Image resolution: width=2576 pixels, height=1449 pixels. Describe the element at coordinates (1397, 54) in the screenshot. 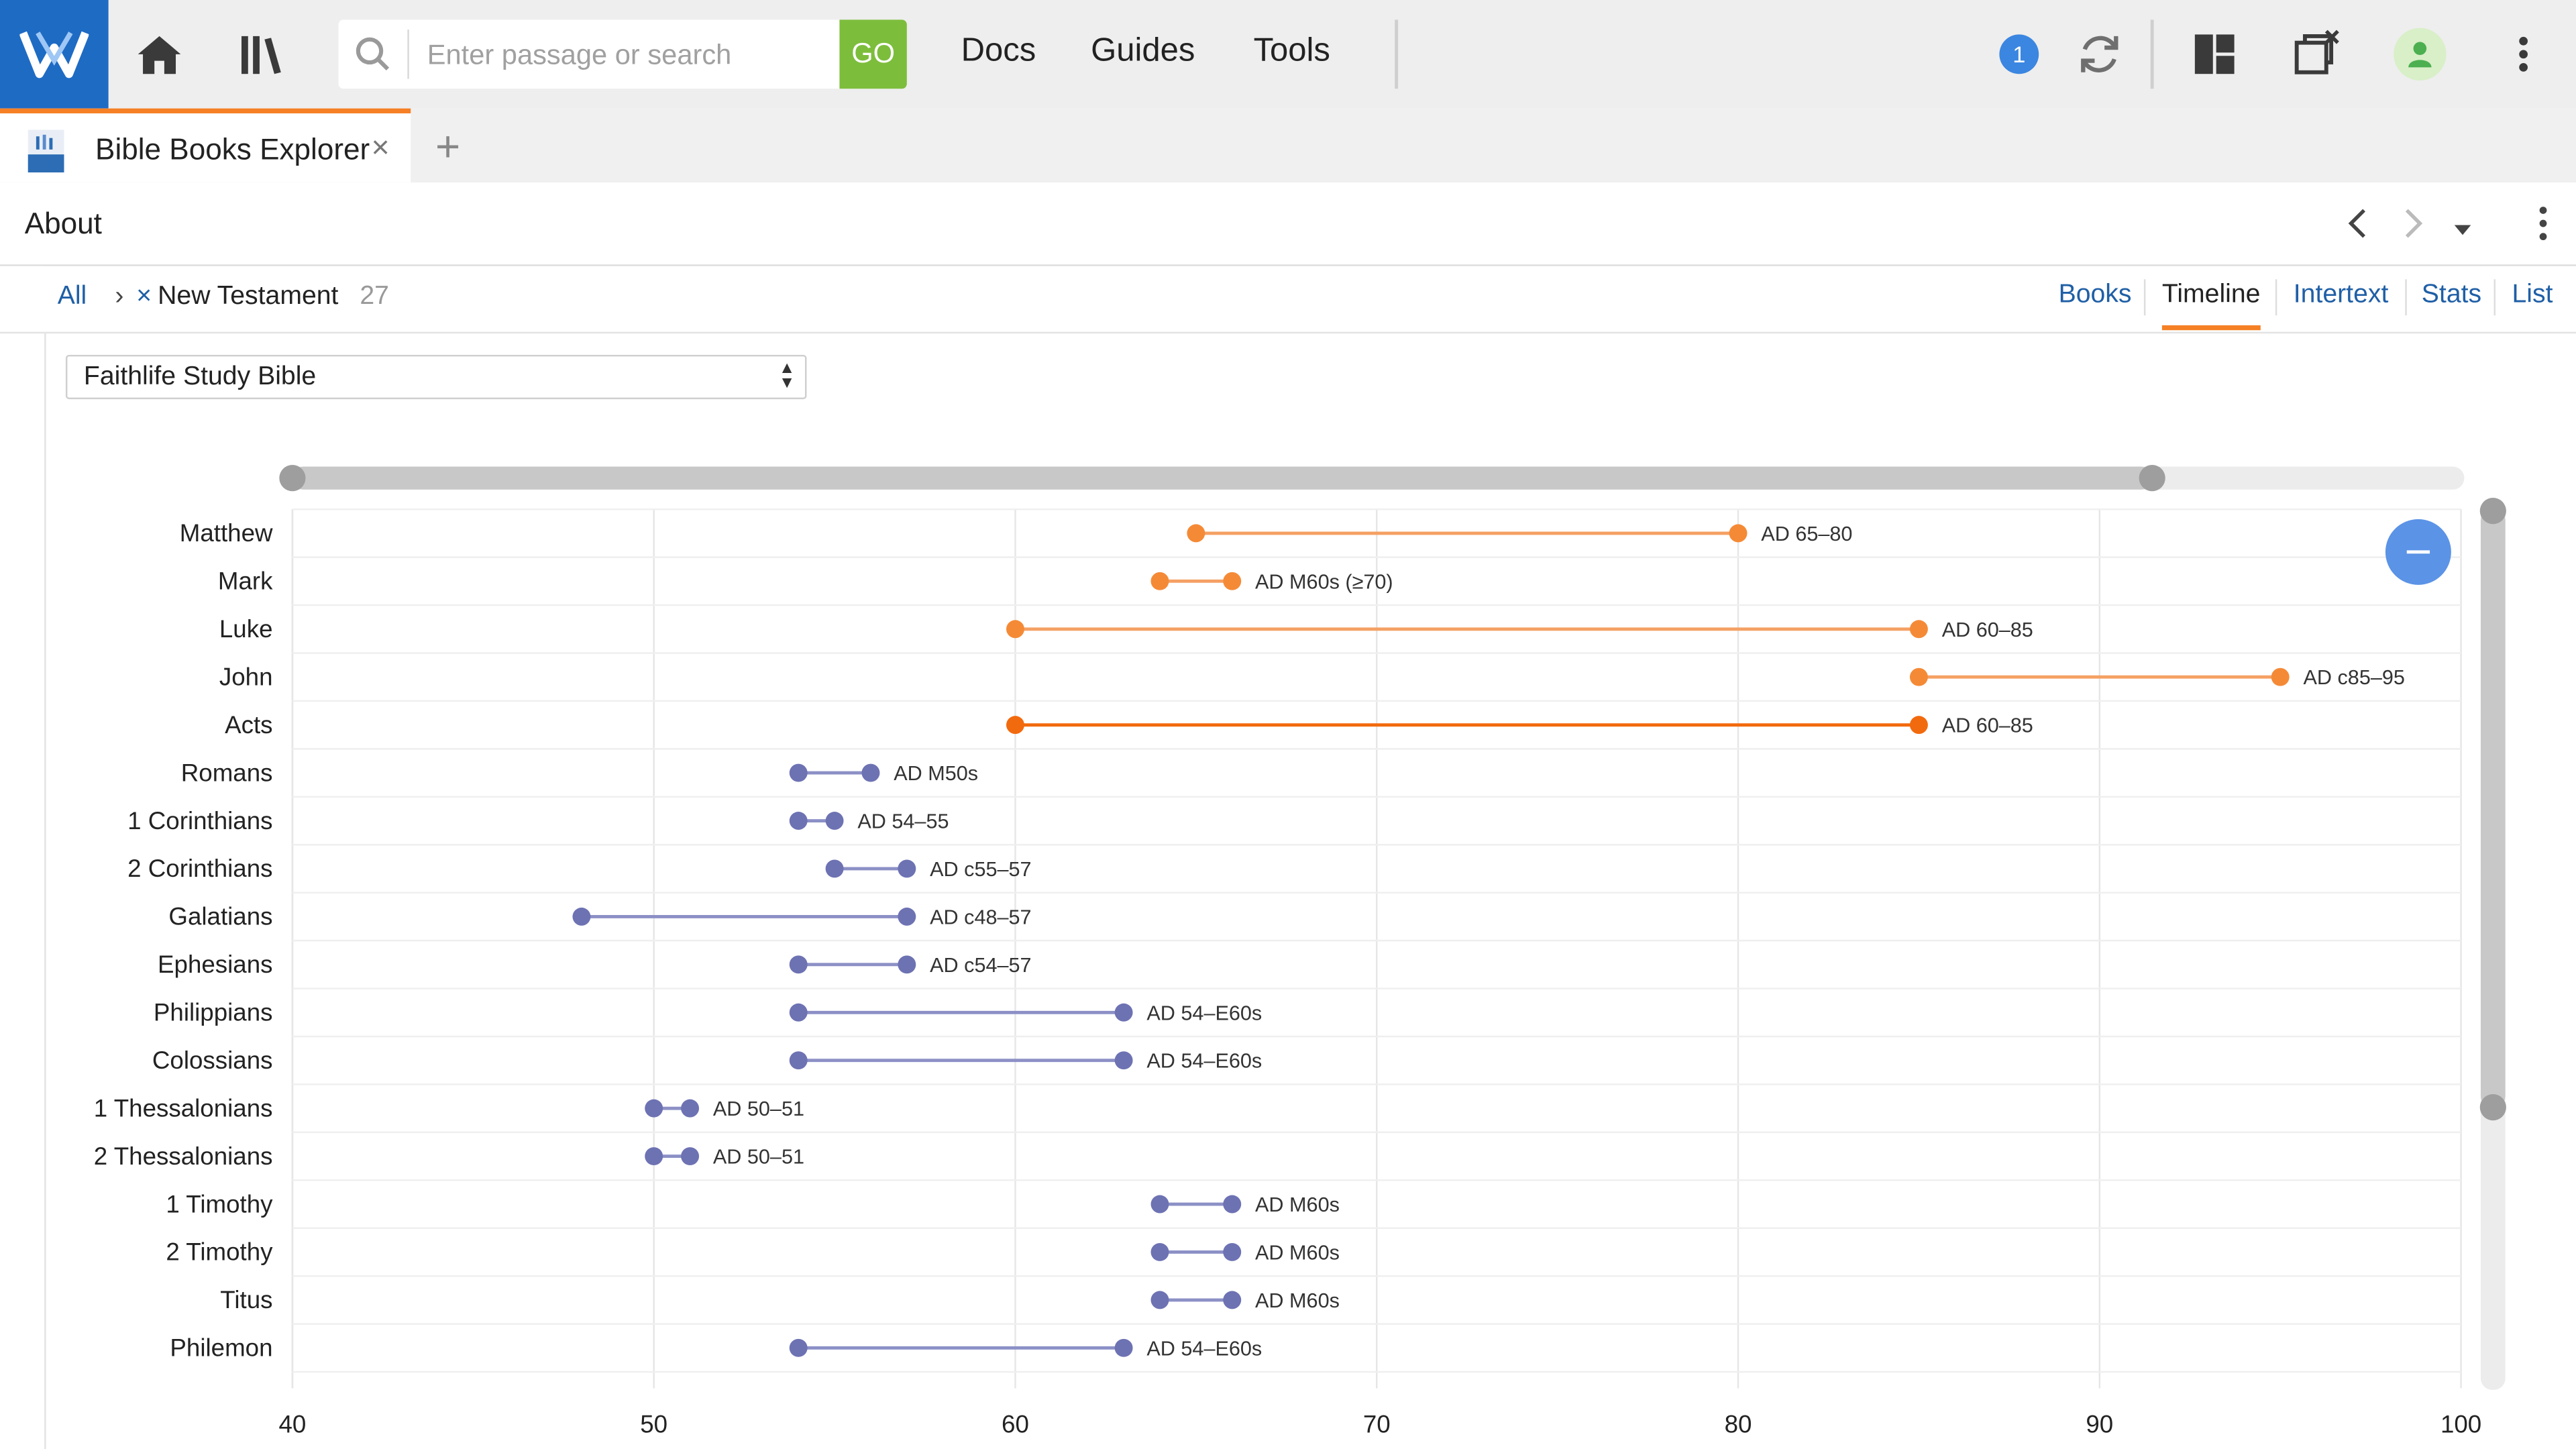

I see `toolbar-divider` at that location.